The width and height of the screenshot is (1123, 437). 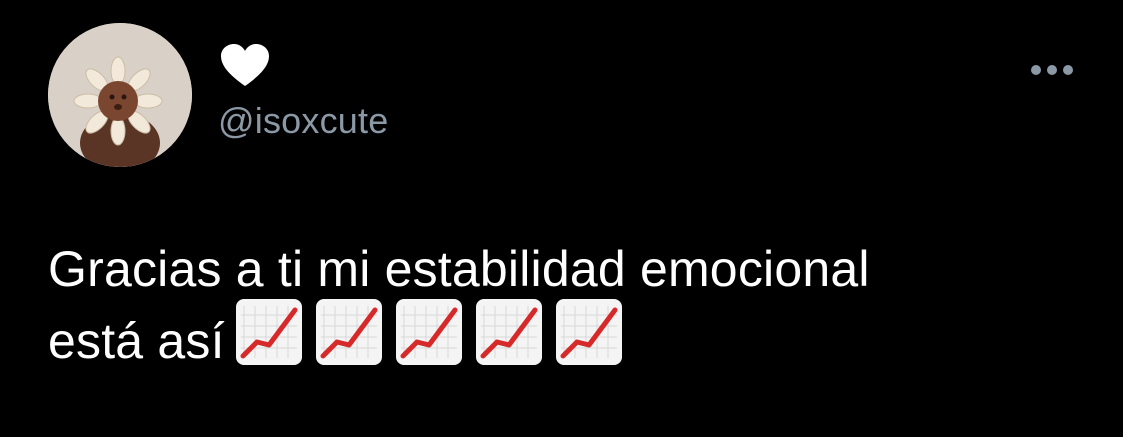 I want to click on emoji-row, so click(x=429, y=332).